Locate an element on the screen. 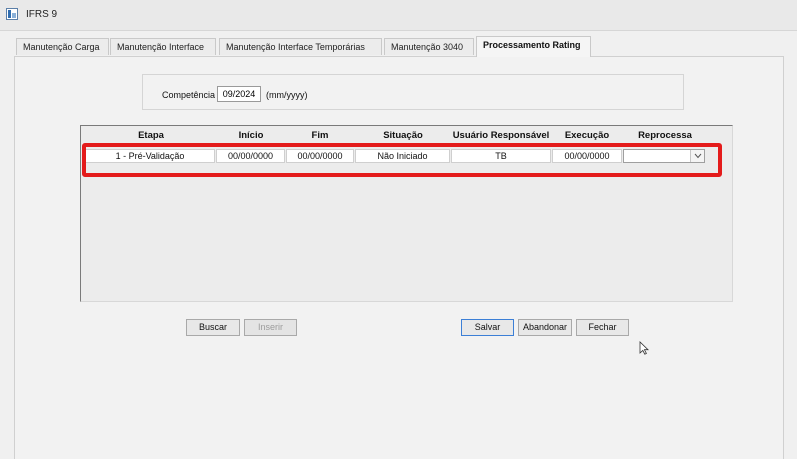  app-icon is located at coordinates (12, 14).